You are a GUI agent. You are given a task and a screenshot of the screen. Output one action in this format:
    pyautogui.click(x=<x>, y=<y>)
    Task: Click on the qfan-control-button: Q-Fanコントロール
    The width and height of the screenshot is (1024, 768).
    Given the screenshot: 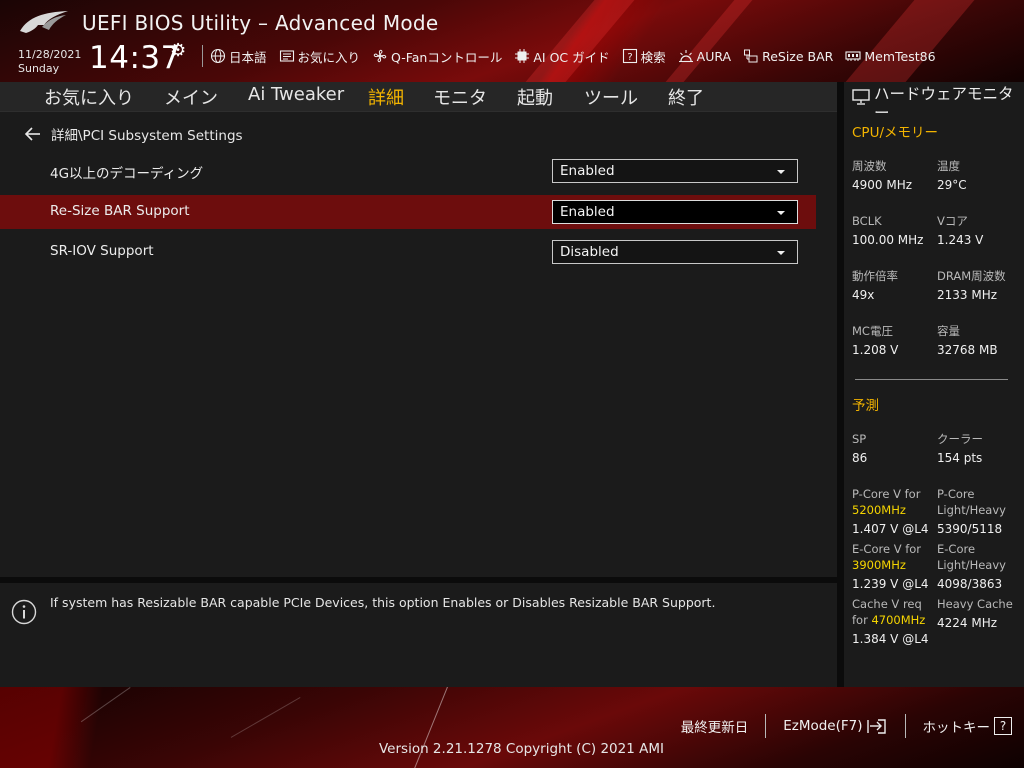 What is the action you would take?
    pyautogui.click(x=437, y=56)
    